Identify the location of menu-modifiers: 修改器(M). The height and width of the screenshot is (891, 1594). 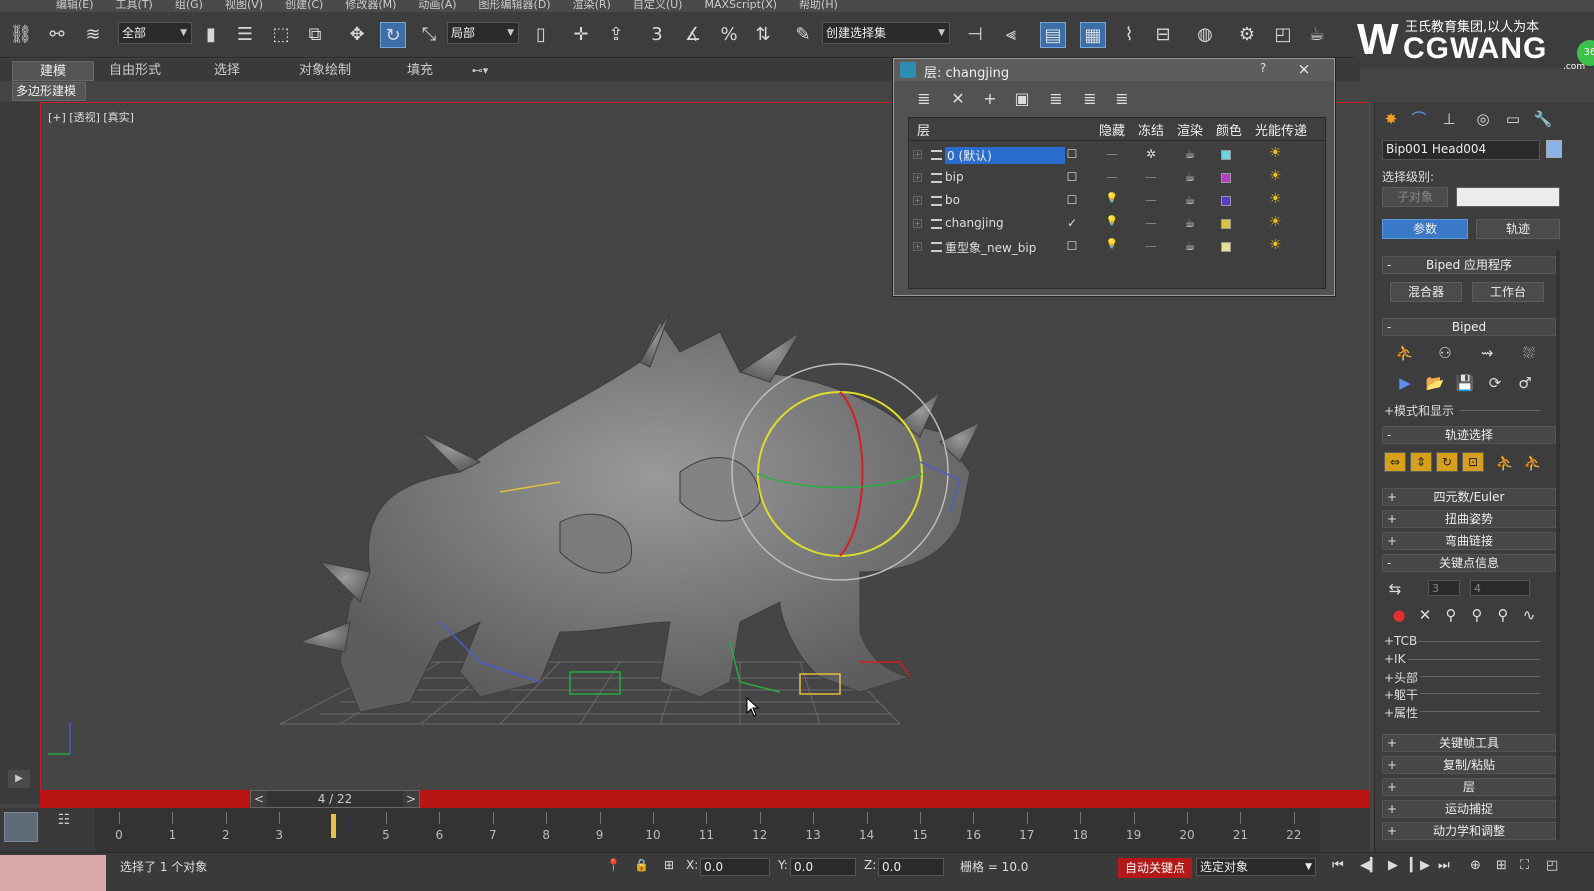
(381, 6).